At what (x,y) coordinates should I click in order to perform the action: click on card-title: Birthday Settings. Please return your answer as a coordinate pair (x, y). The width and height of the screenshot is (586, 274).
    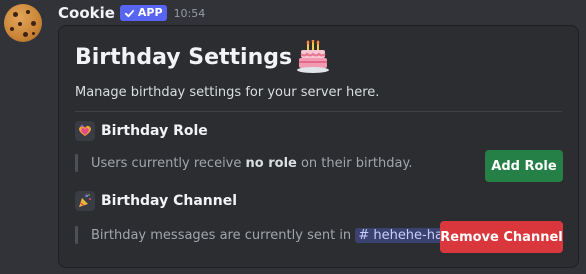
    Looking at the image, I should click on (202, 57).